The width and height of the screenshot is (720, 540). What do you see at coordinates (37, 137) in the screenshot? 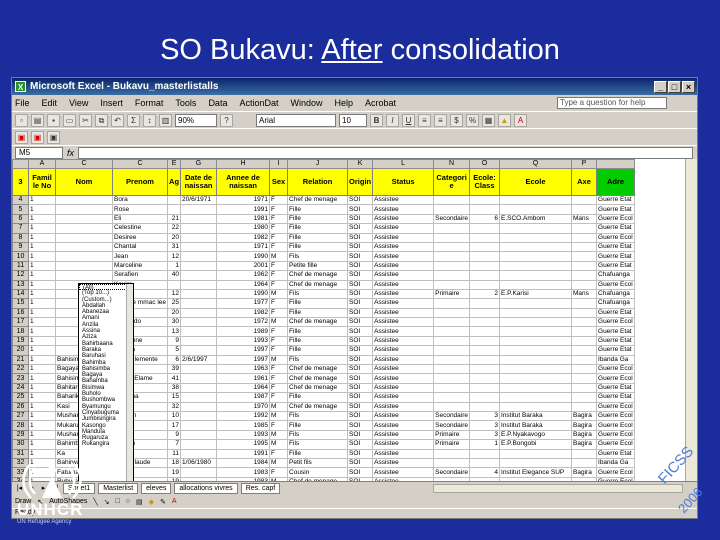
I see `pdf-email-icon: ▣` at bounding box center [37, 137].